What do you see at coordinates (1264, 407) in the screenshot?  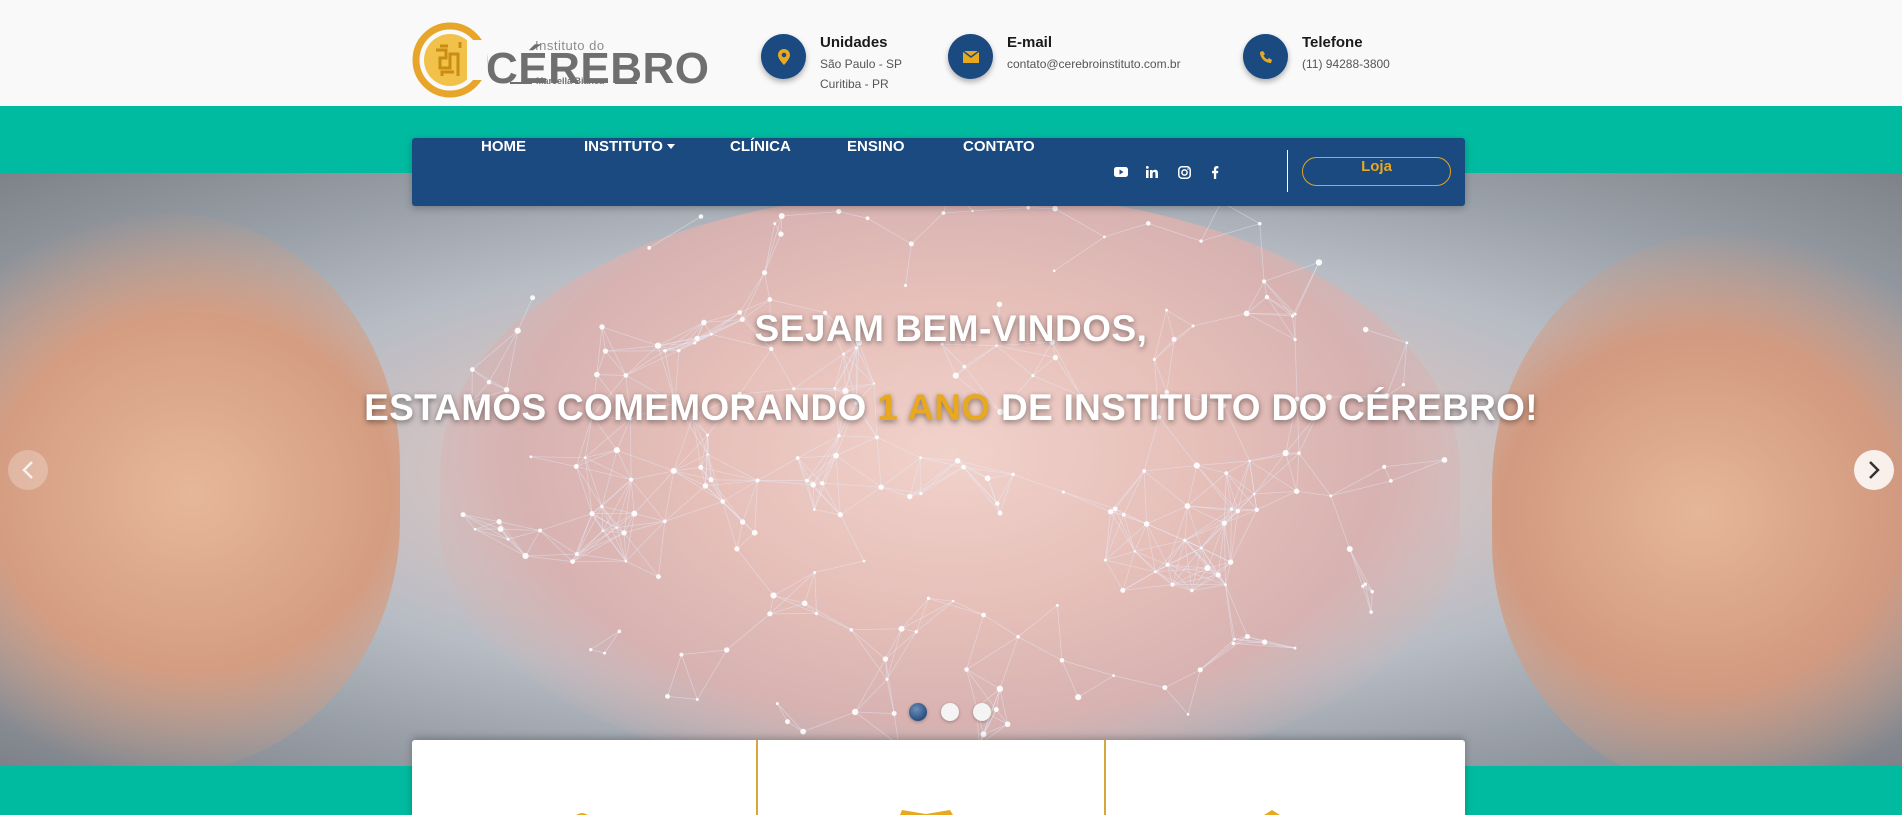 I see `hero-text-part: DE INSTITUTO DO CÉREBRO!` at bounding box center [1264, 407].